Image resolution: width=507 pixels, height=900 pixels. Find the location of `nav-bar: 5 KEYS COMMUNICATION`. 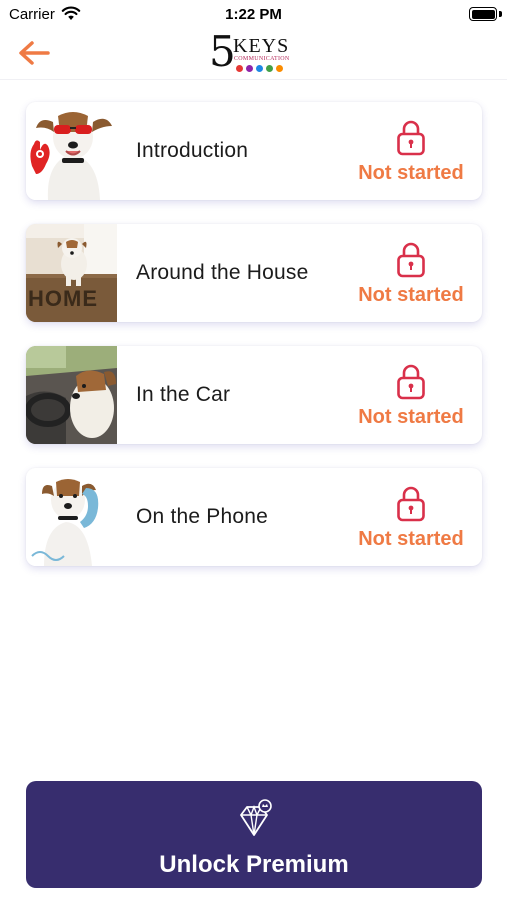

nav-bar: 5 KEYS COMMUNICATION is located at coordinates (253, 54).